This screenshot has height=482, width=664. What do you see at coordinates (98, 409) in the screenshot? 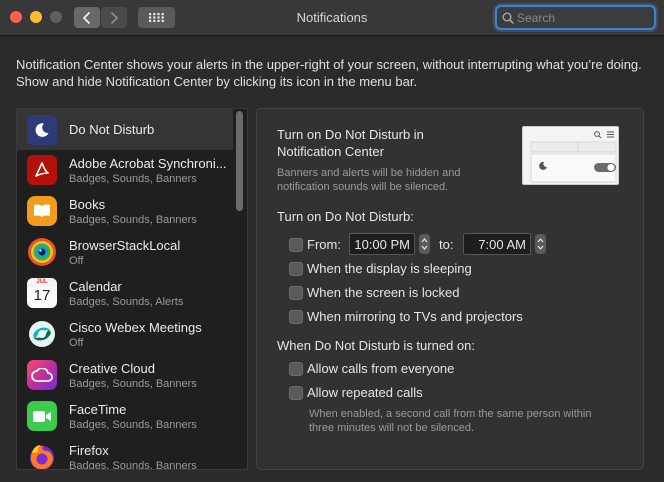
I see `app-name: FaceTime` at bounding box center [98, 409].